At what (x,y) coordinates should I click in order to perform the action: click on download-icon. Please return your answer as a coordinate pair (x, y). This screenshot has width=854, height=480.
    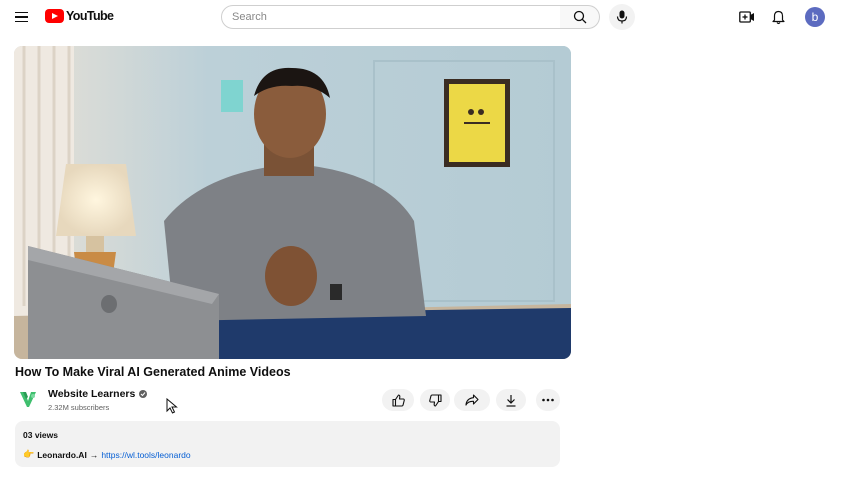
    Looking at the image, I should click on (511, 400).